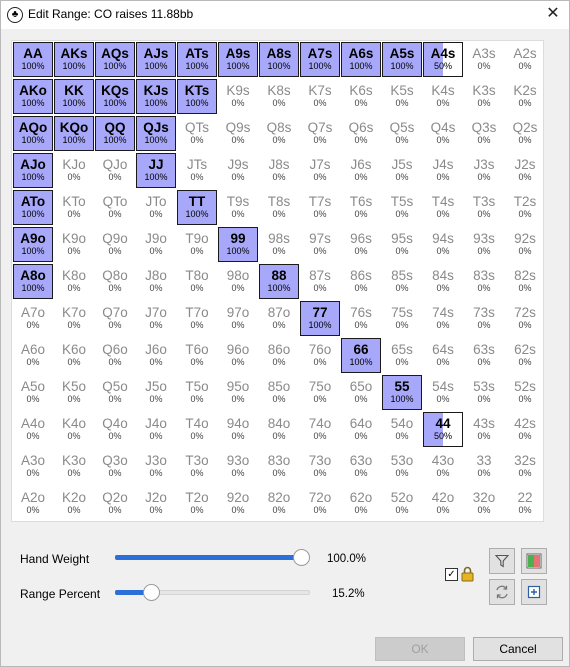 This screenshot has height=667, width=570. Describe the element at coordinates (525, 133) in the screenshot. I see `hand-cell-Q2s: Q2s 0%` at that location.